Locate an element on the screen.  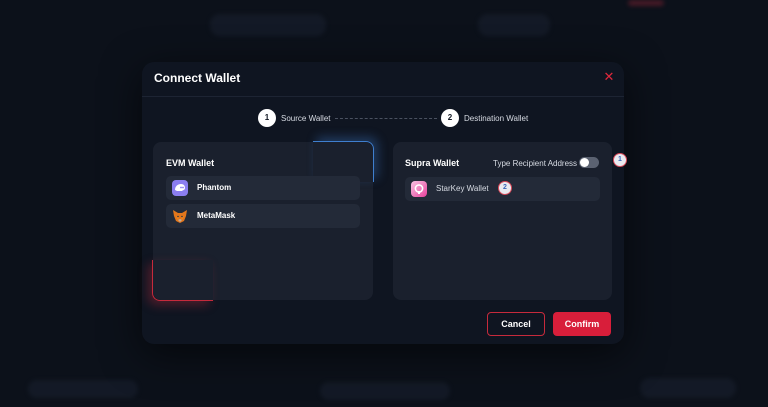
toggle-knob is located at coordinates (584, 162).